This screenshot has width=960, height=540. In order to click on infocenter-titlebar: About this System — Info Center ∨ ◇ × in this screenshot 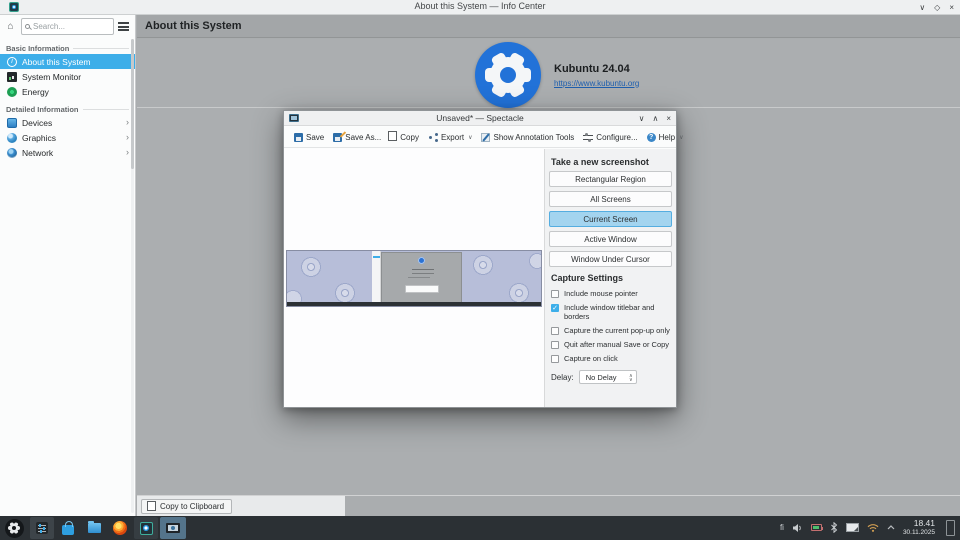, I will do `click(480, 7)`.